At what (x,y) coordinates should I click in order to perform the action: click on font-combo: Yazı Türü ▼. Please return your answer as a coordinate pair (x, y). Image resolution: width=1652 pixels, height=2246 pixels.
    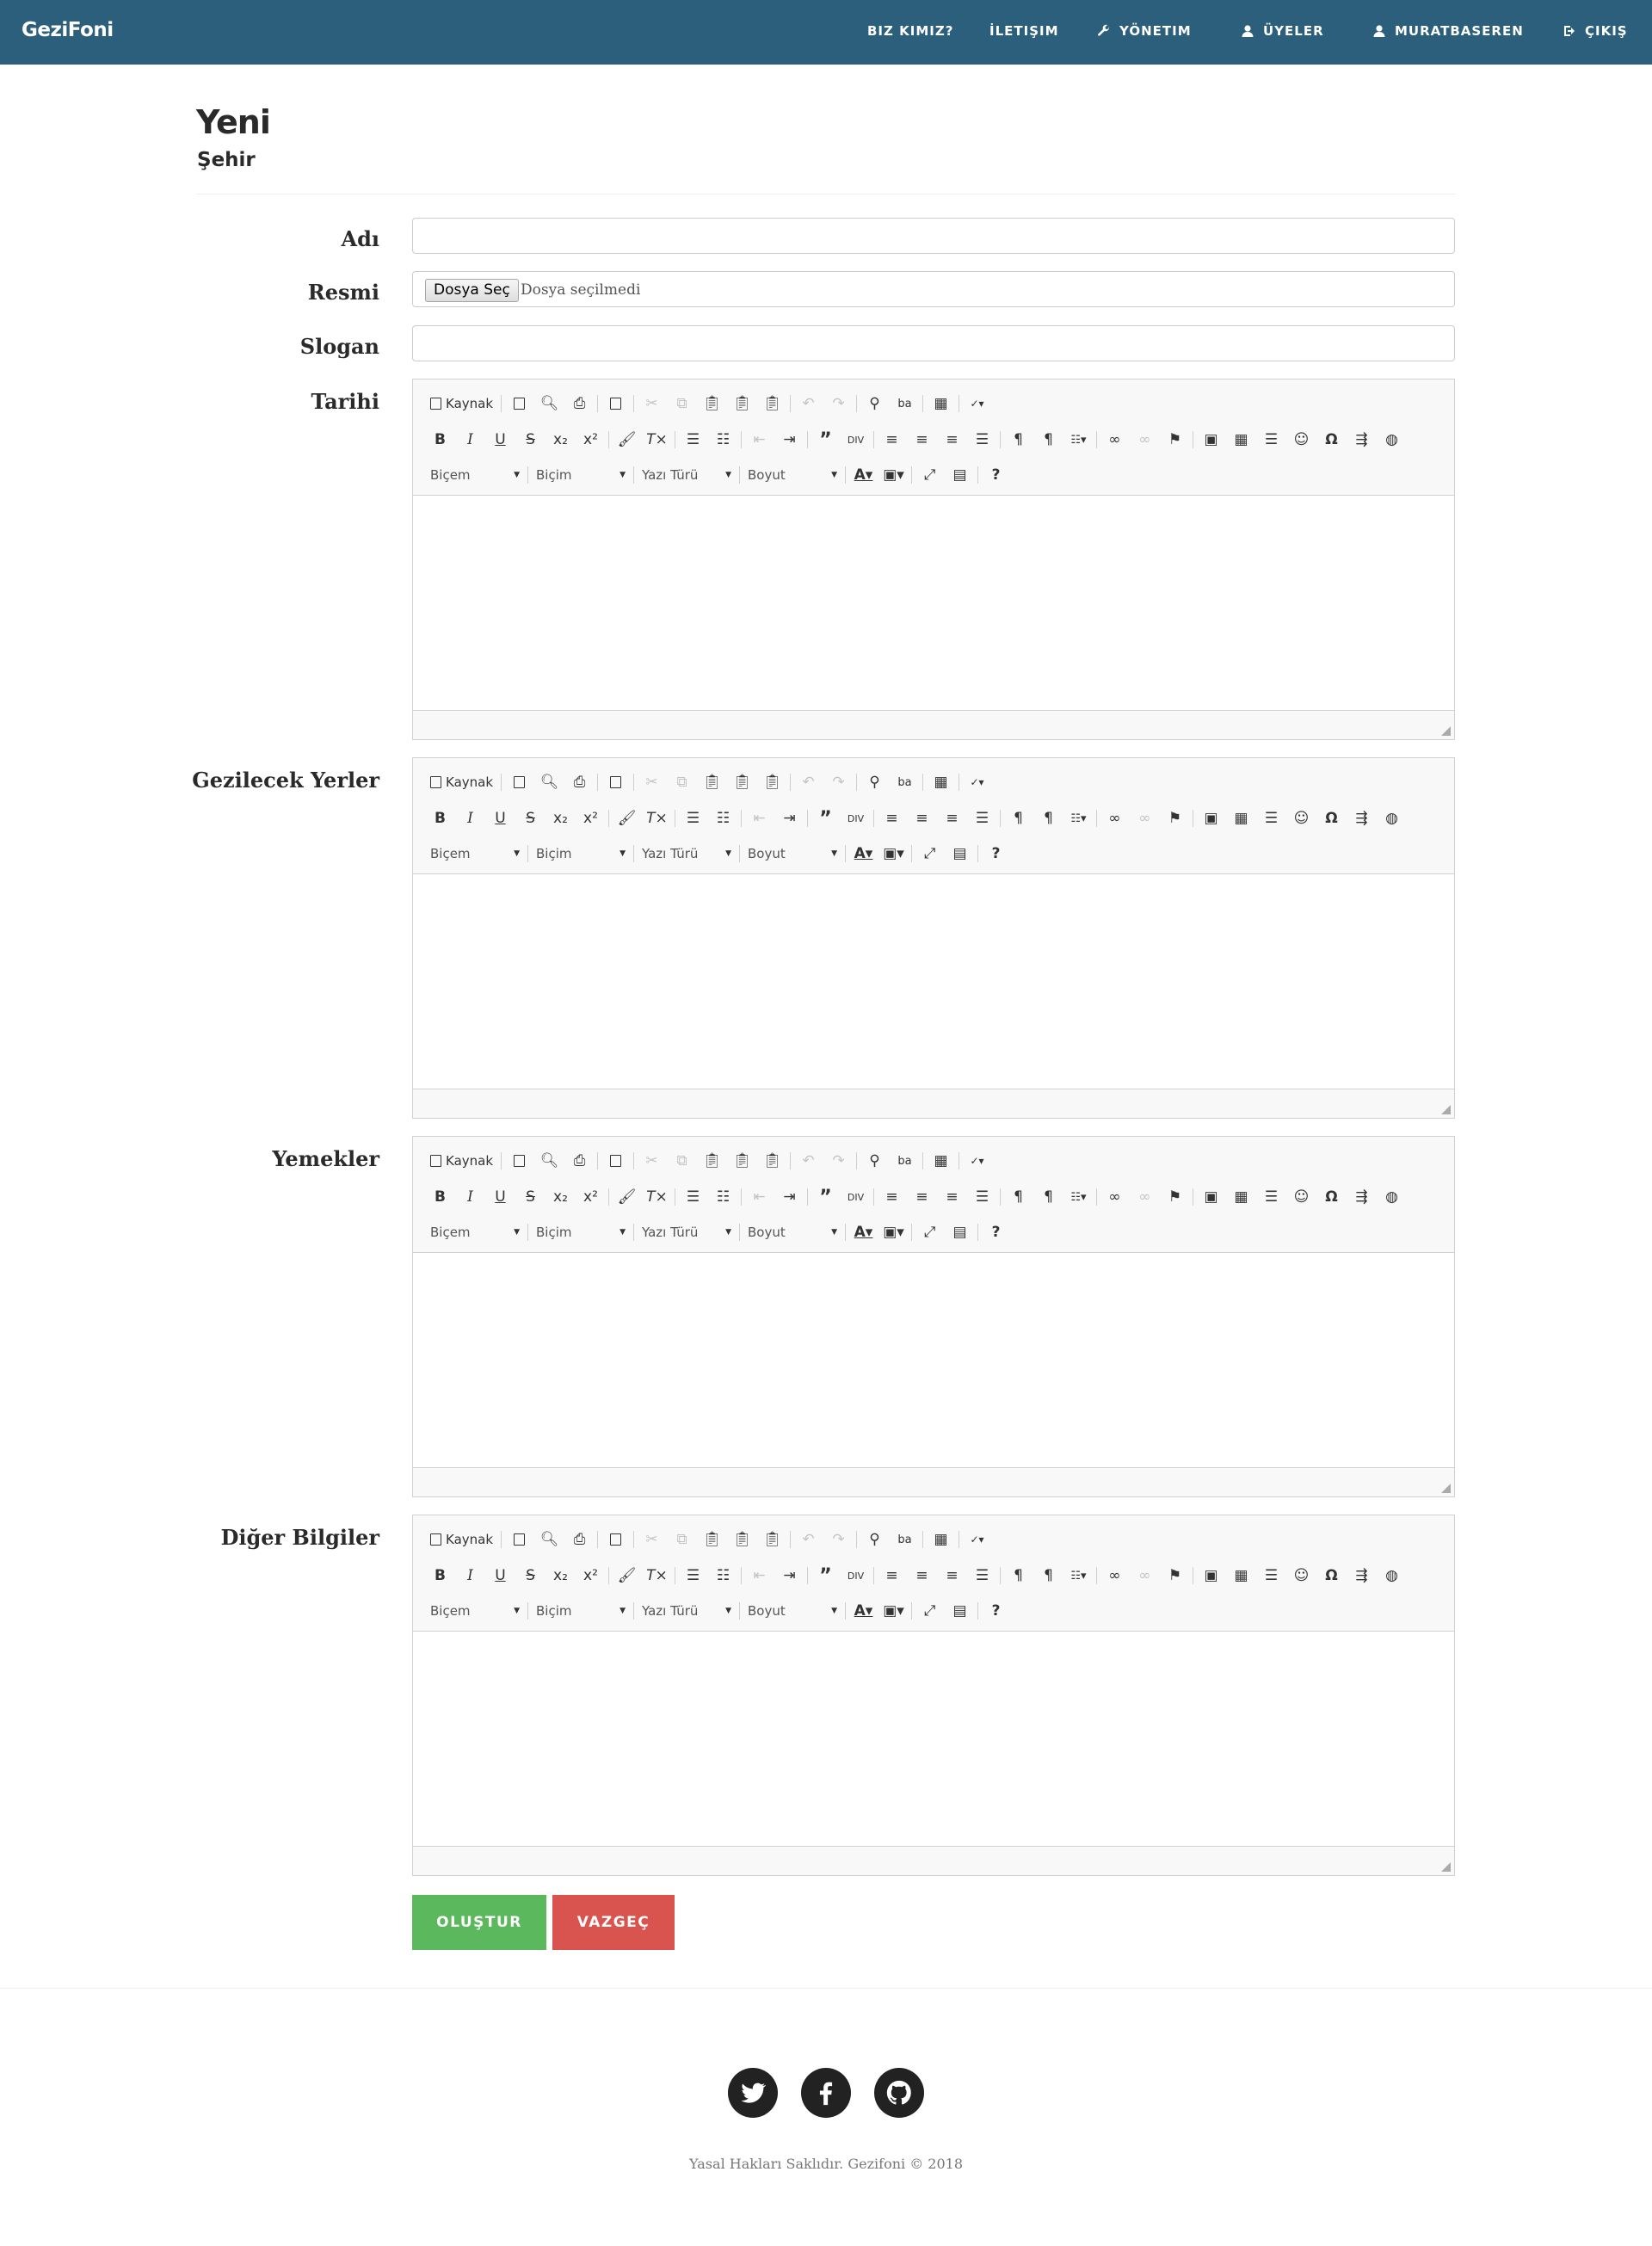
    Looking at the image, I should click on (687, 475).